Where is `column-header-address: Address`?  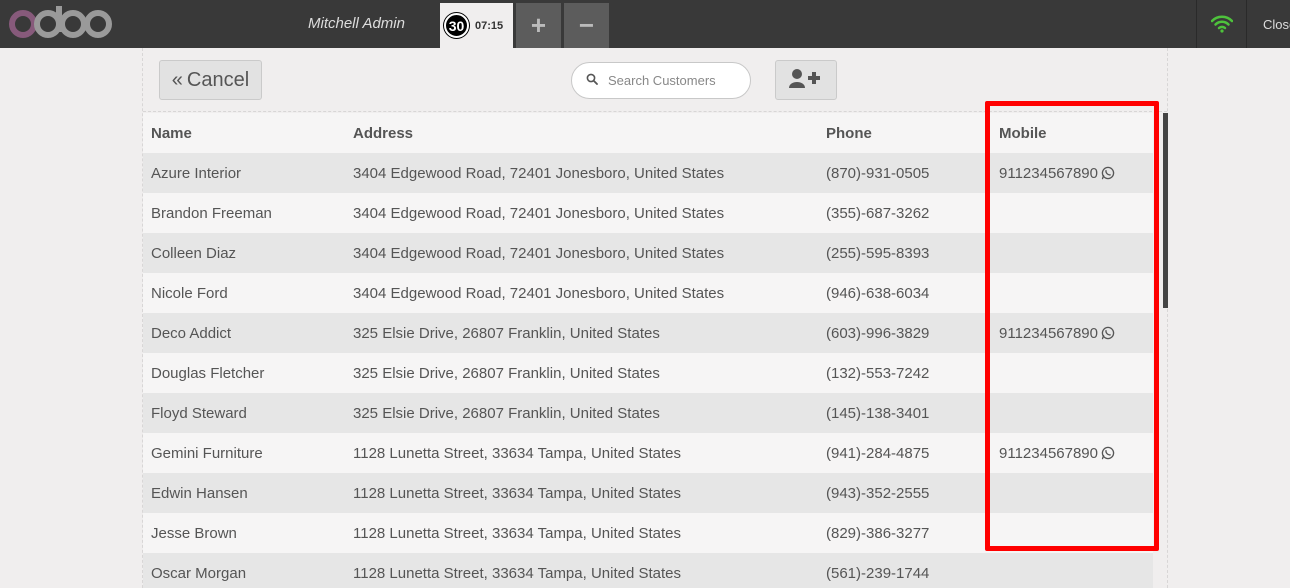 column-header-address: Address is located at coordinates (383, 133).